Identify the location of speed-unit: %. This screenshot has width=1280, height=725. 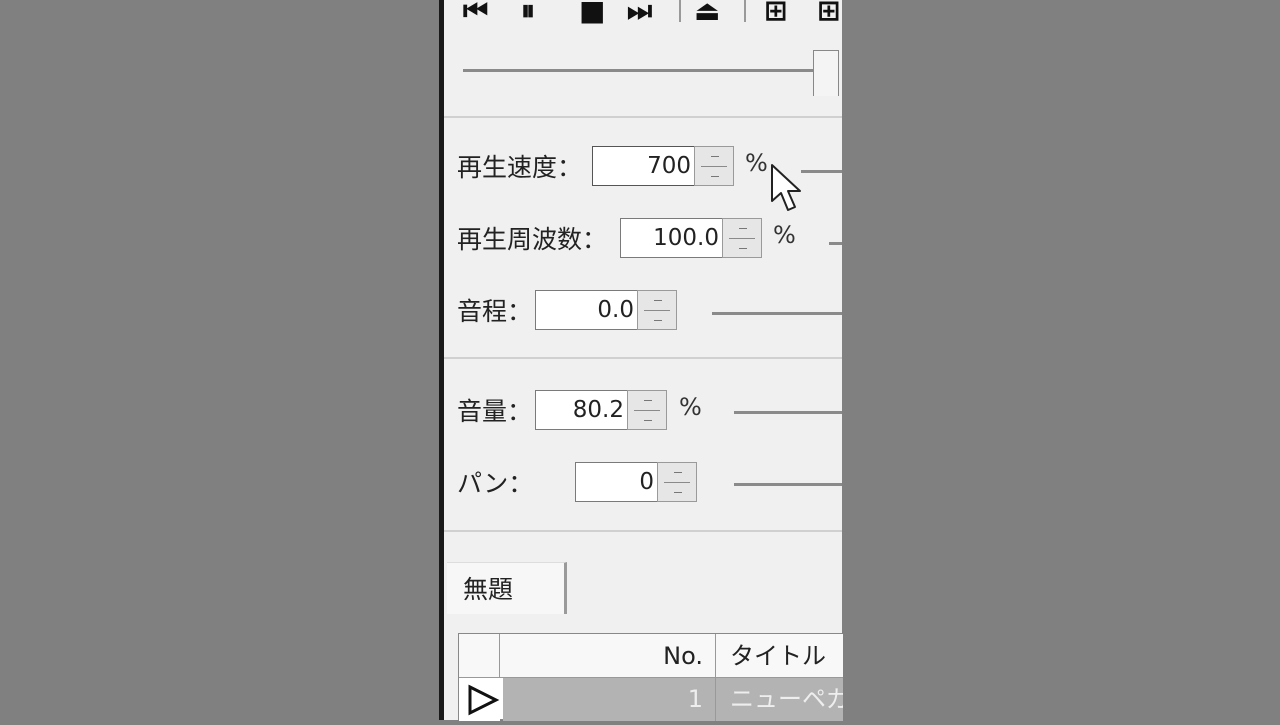
(756, 163).